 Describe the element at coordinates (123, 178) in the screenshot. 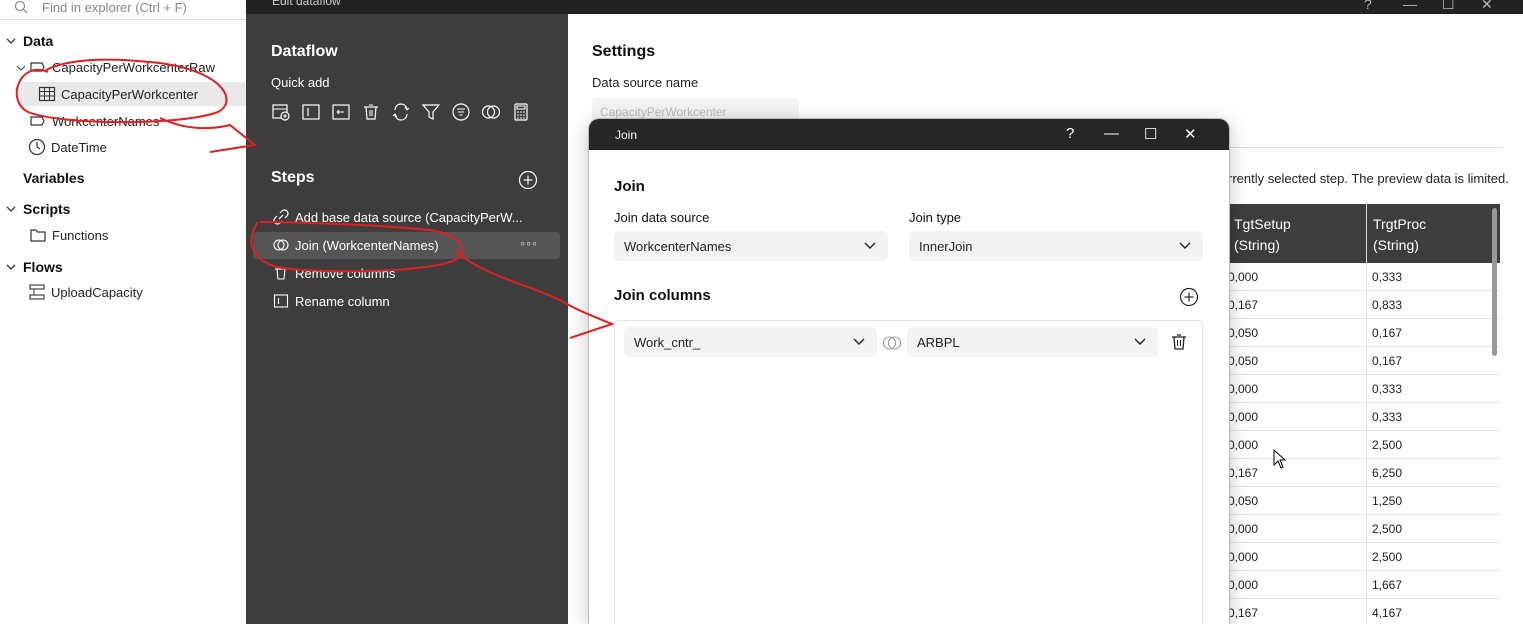

I see `section-variables: Variables` at that location.